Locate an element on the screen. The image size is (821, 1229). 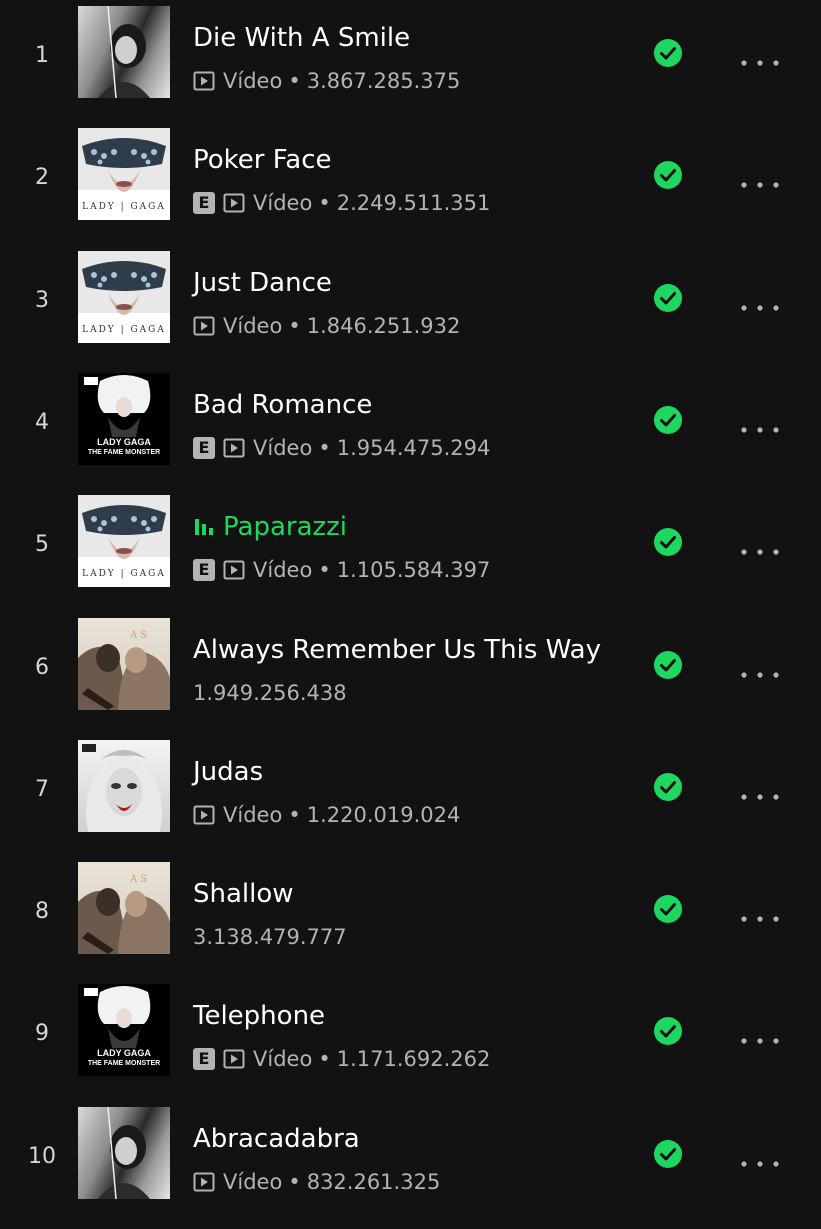
track-meta: Vídeo • 832.261.325 is located at coordinates (316, 1182).